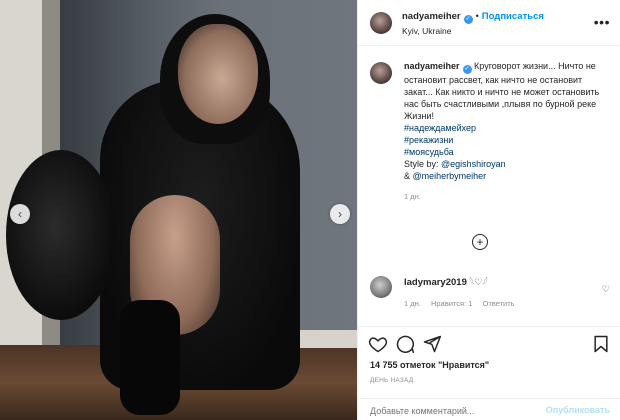 The height and width of the screenshot is (420, 620). Describe the element at coordinates (61, 235) in the screenshot. I see `photo-hat` at that location.